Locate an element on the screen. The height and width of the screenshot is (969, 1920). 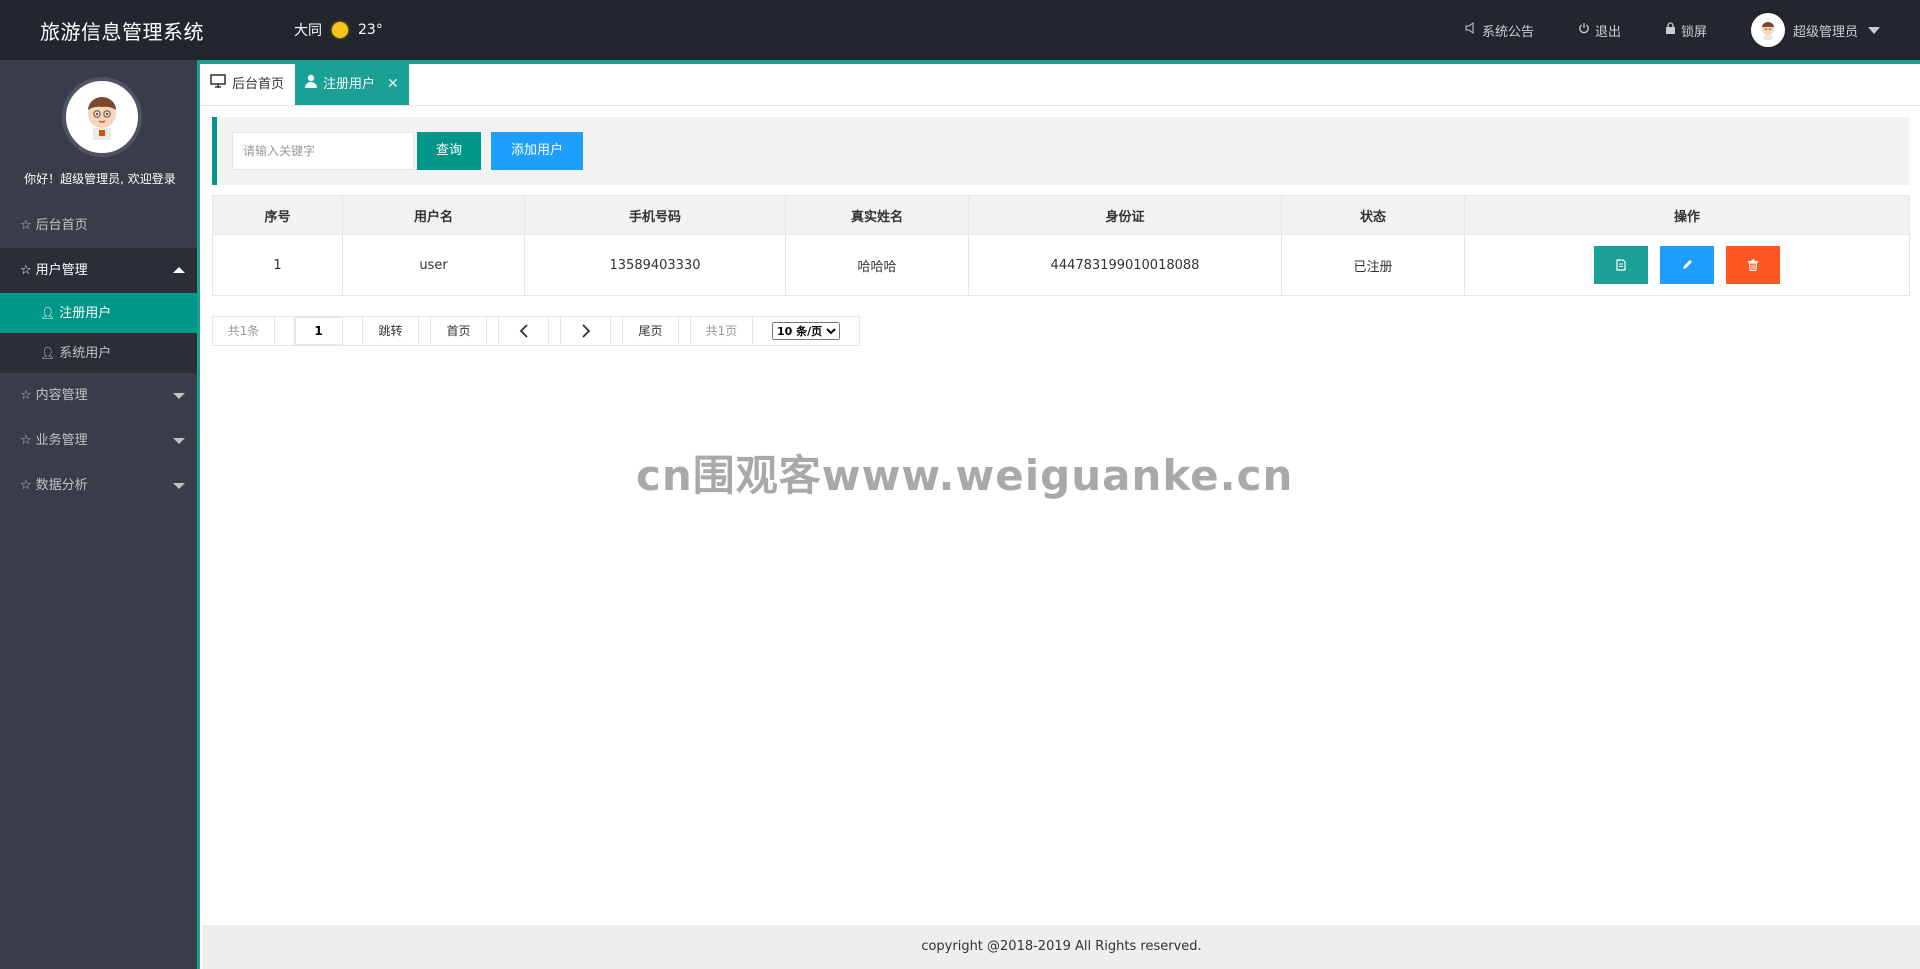
sidebar-item-user-management: ☆ 用户管理 is located at coordinates (98, 270).